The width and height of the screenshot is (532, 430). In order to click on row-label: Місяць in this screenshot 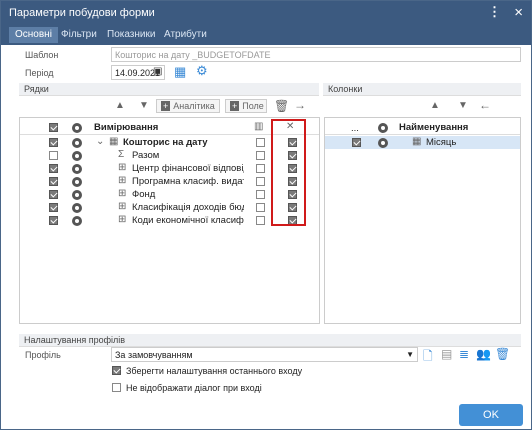, I will do `click(441, 142)`.